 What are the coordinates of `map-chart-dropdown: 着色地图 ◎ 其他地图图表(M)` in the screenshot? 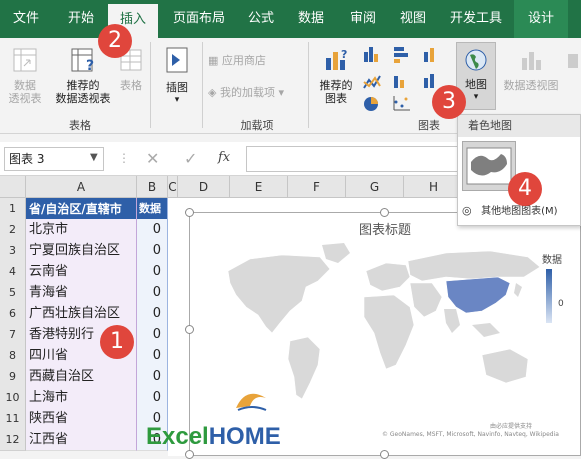 It's located at (519, 170).